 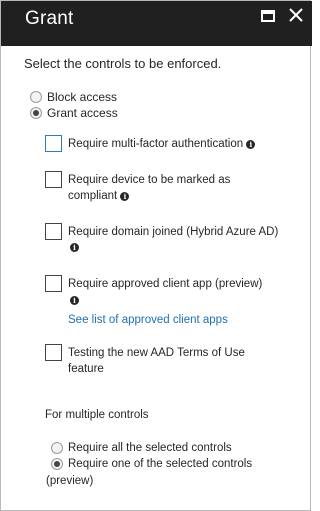 I want to click on radio-label: Require all the selected controls, so click(x=150, y=448).